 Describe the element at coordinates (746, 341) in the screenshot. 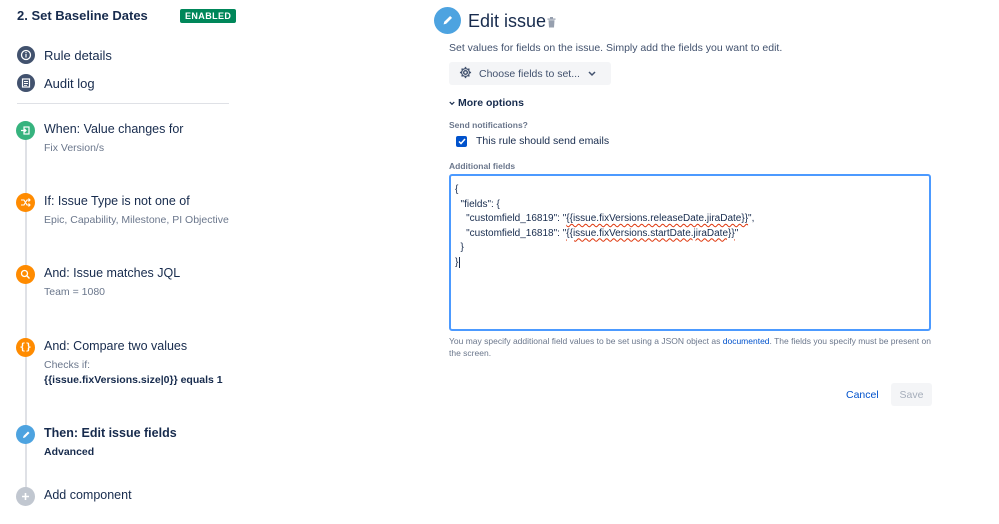

I see `documented-link: documented` at that location.